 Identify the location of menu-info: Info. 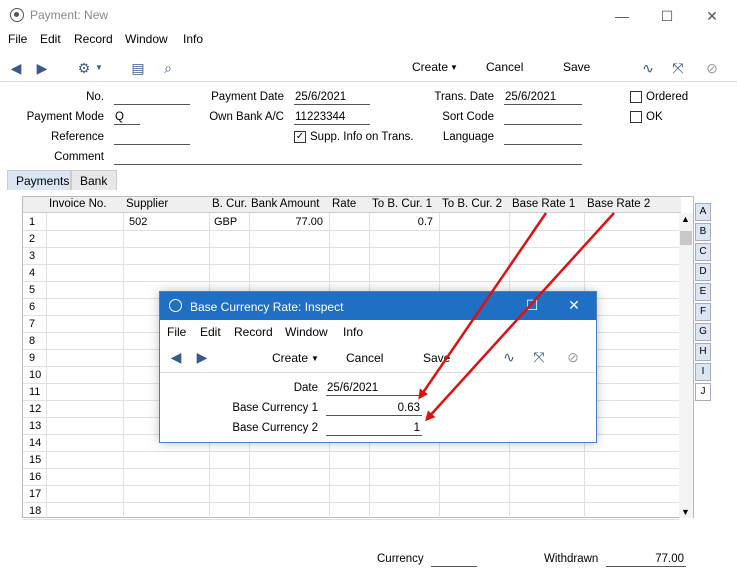
(193, 39).